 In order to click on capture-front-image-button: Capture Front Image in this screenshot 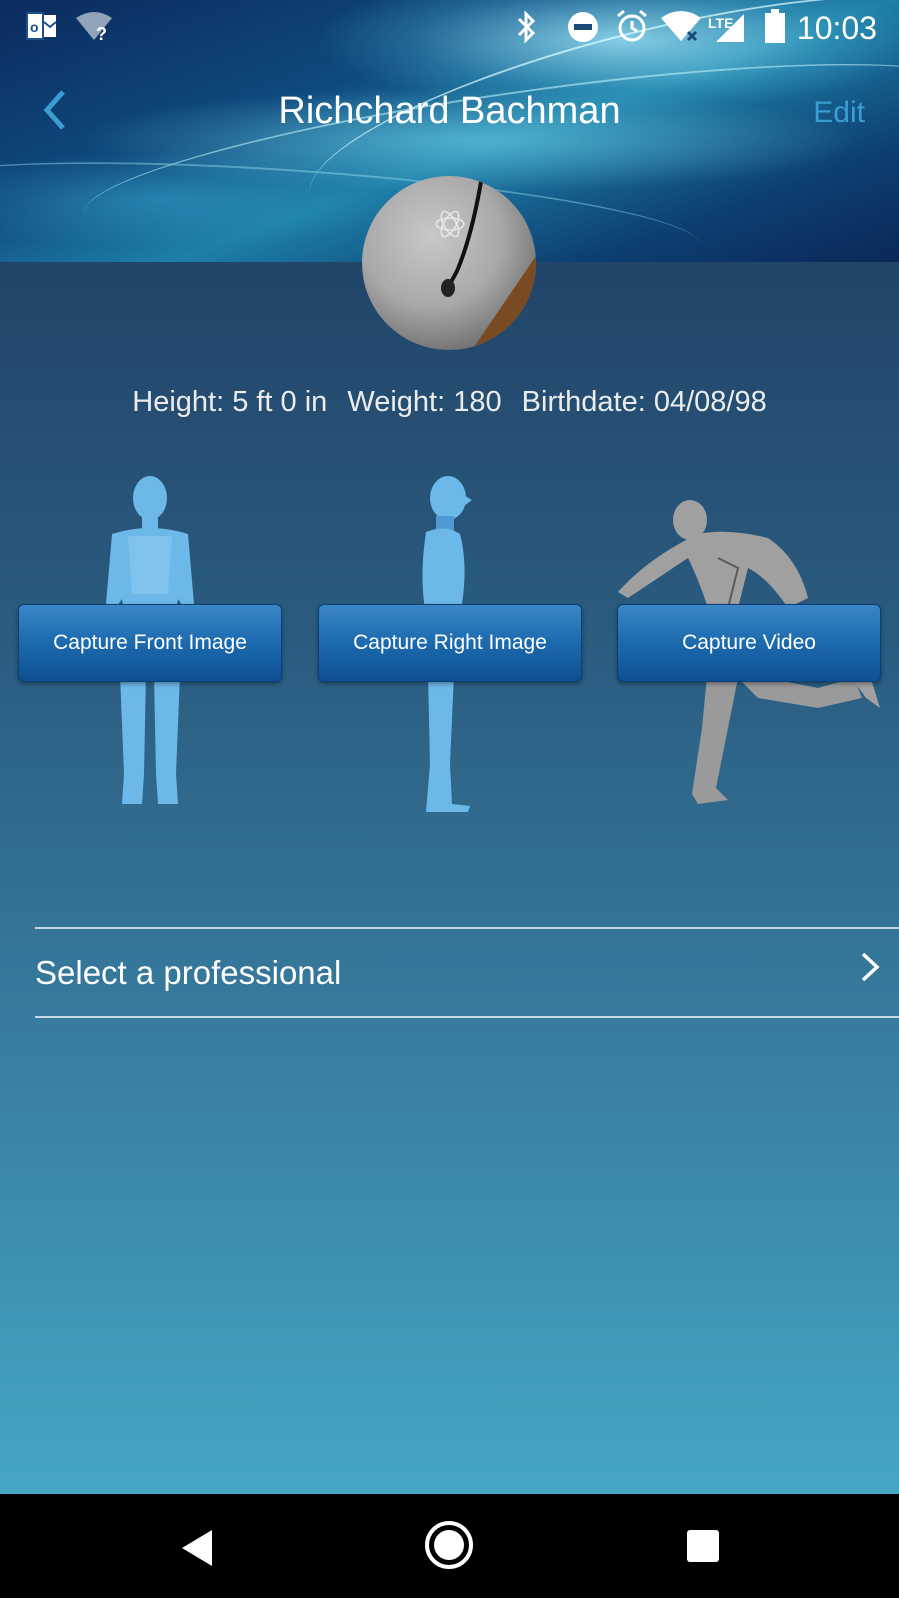, I will do `click(150, 643)`.